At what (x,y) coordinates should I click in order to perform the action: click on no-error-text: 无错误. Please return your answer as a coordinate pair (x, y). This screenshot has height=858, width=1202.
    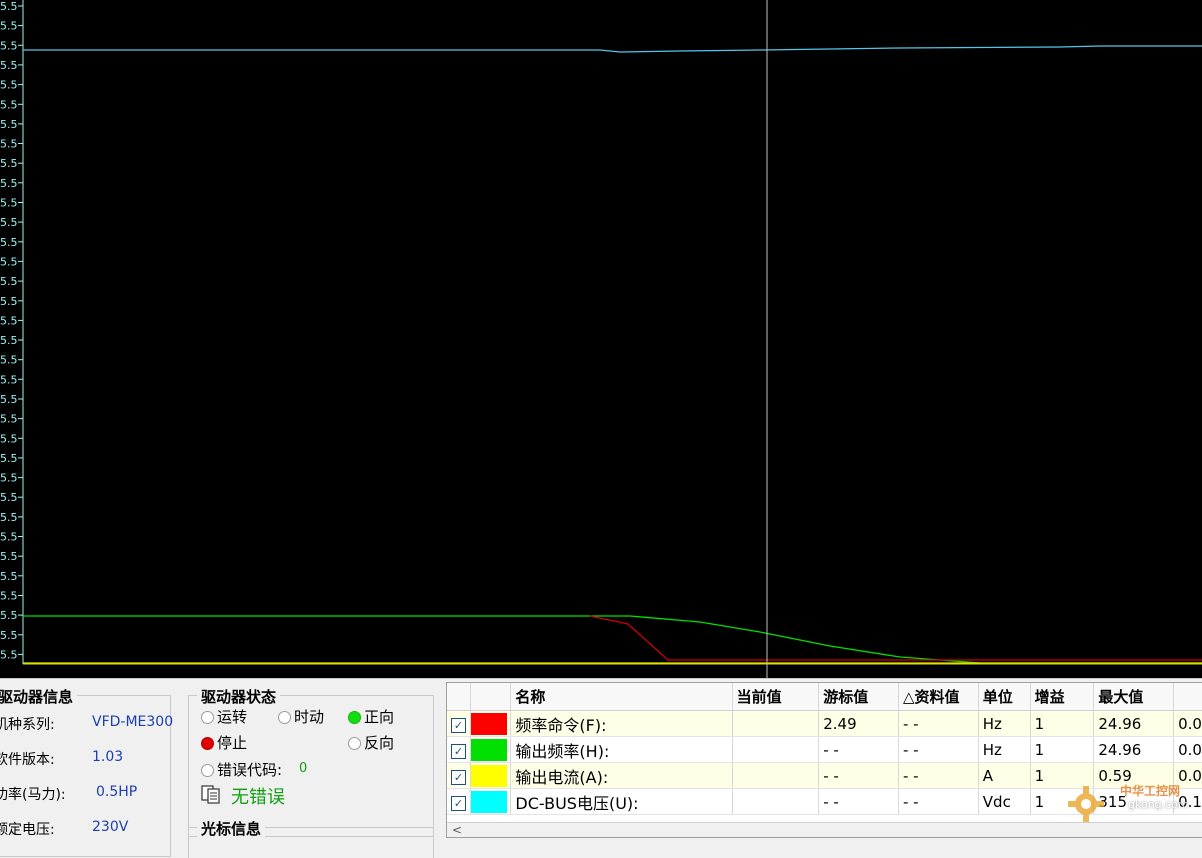
    Looking at the image, I should click on (258, 797).